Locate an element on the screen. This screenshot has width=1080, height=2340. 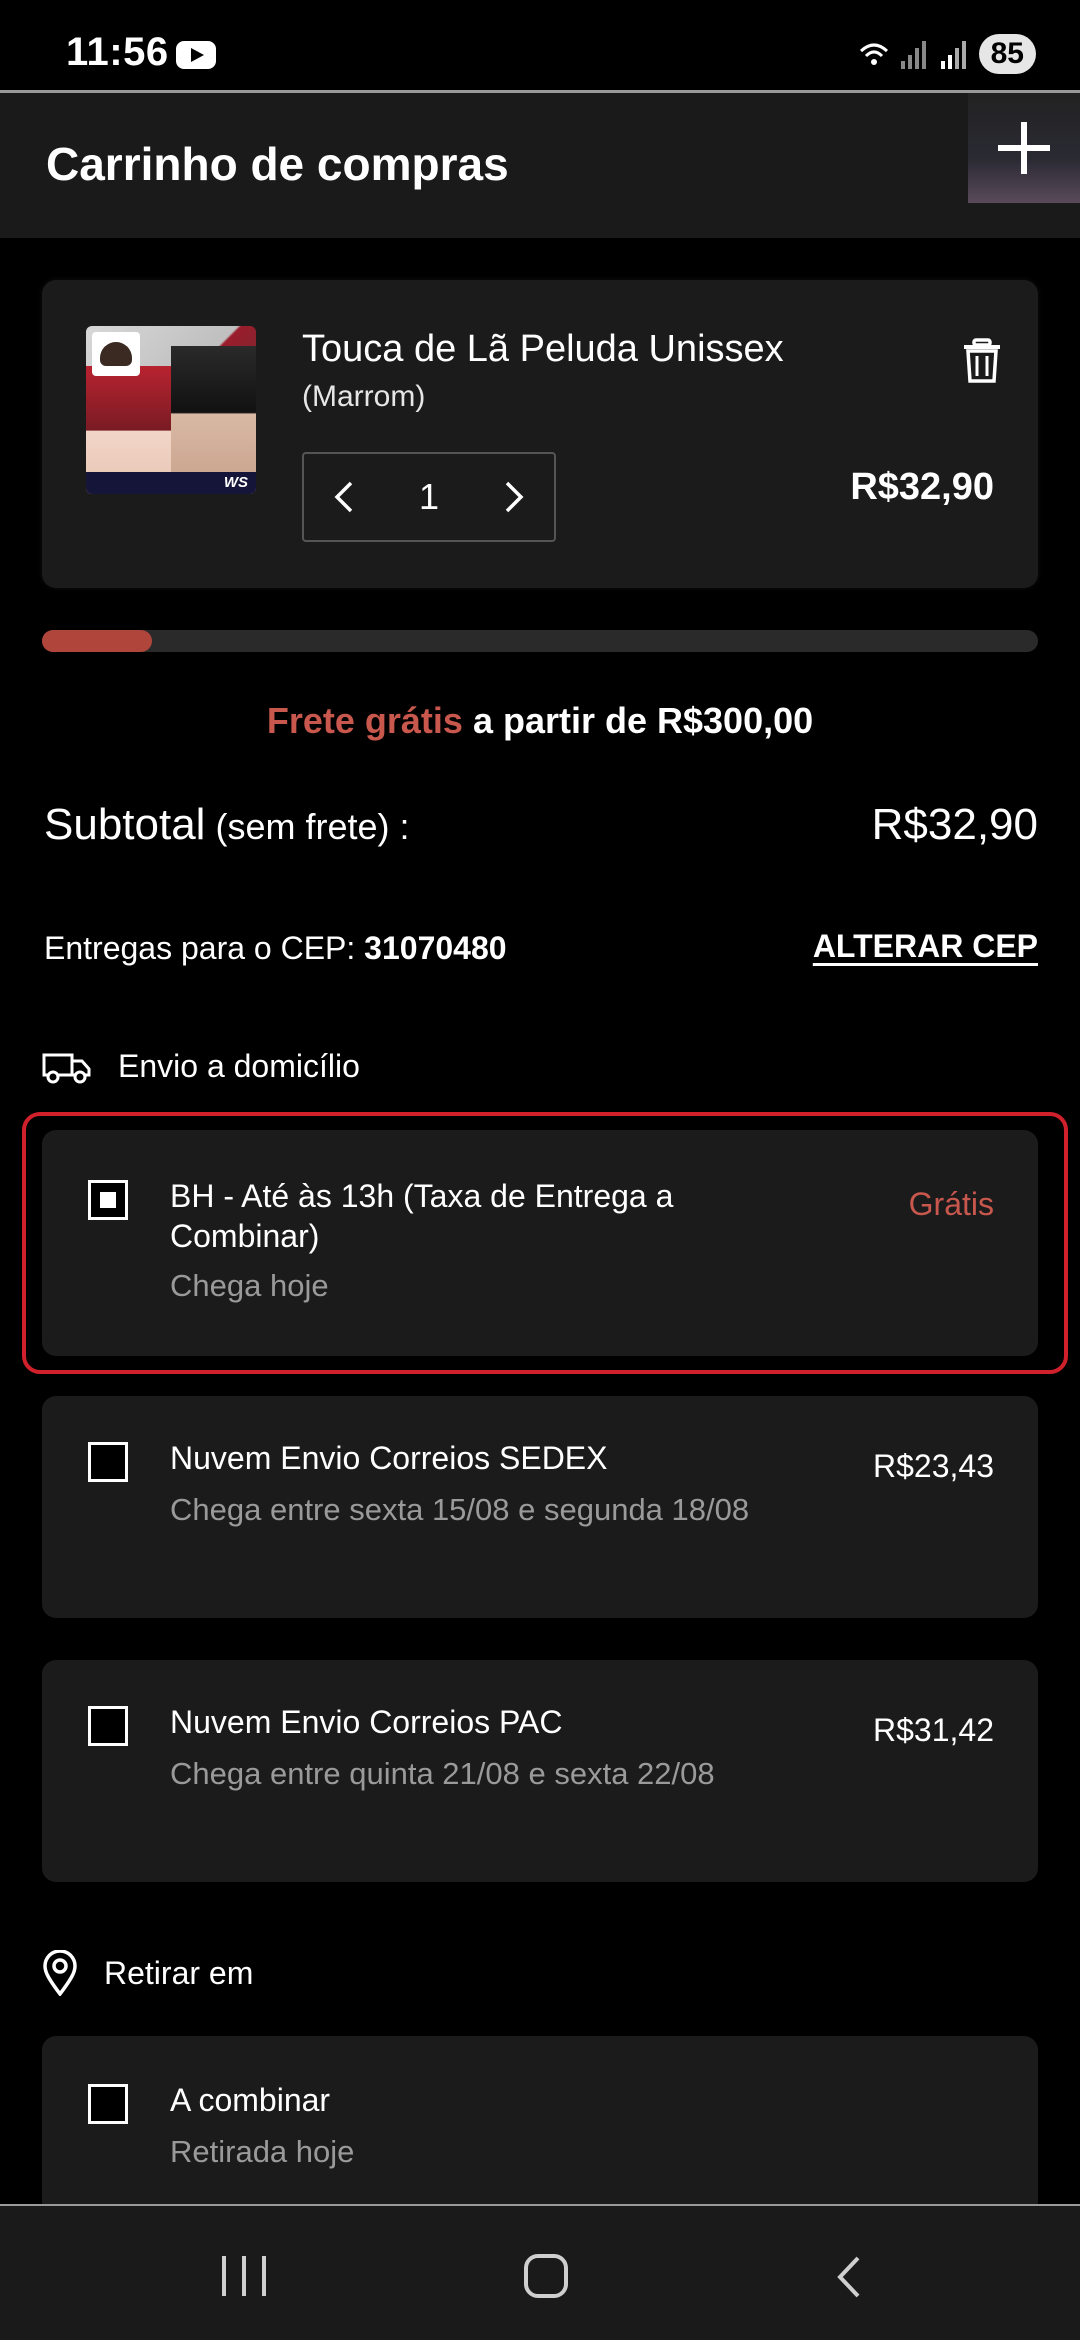
page-title: Carrinho de compras is located at coordinates (277, 164).